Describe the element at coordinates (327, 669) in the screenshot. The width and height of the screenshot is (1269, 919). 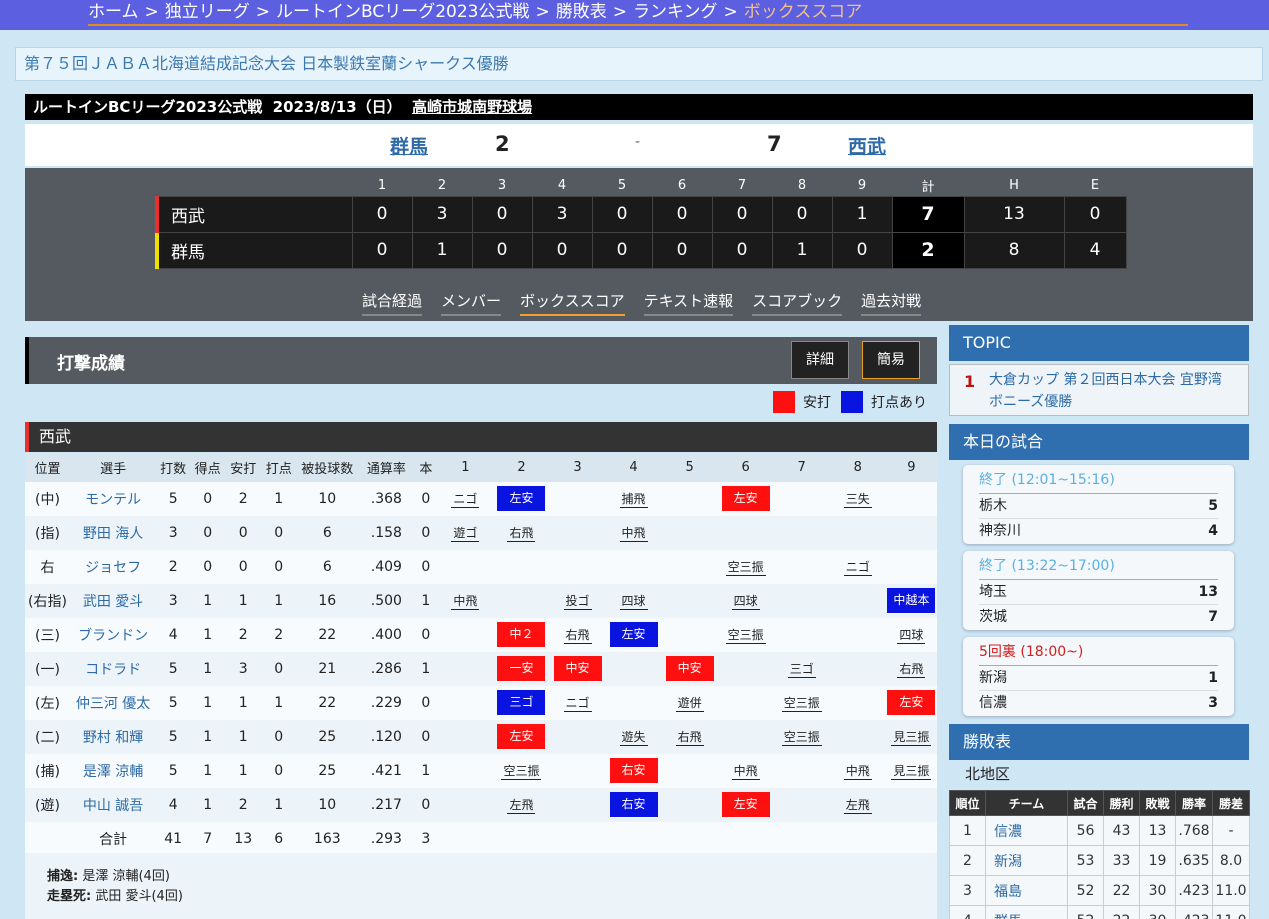
I see `stat-np: 21` at that location.